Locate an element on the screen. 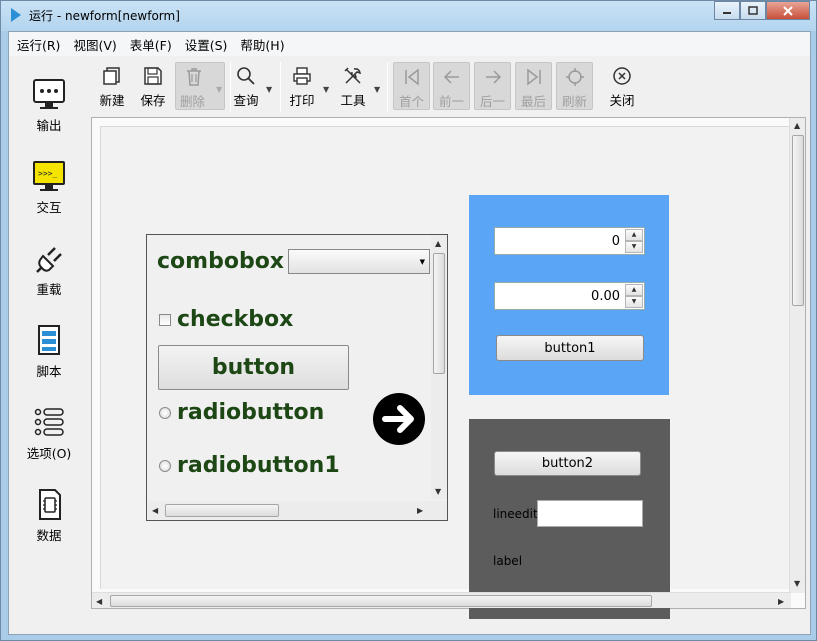 The width and height of the screenshot is (817, 641). button1: button1 is located at coordinates (570, 348).